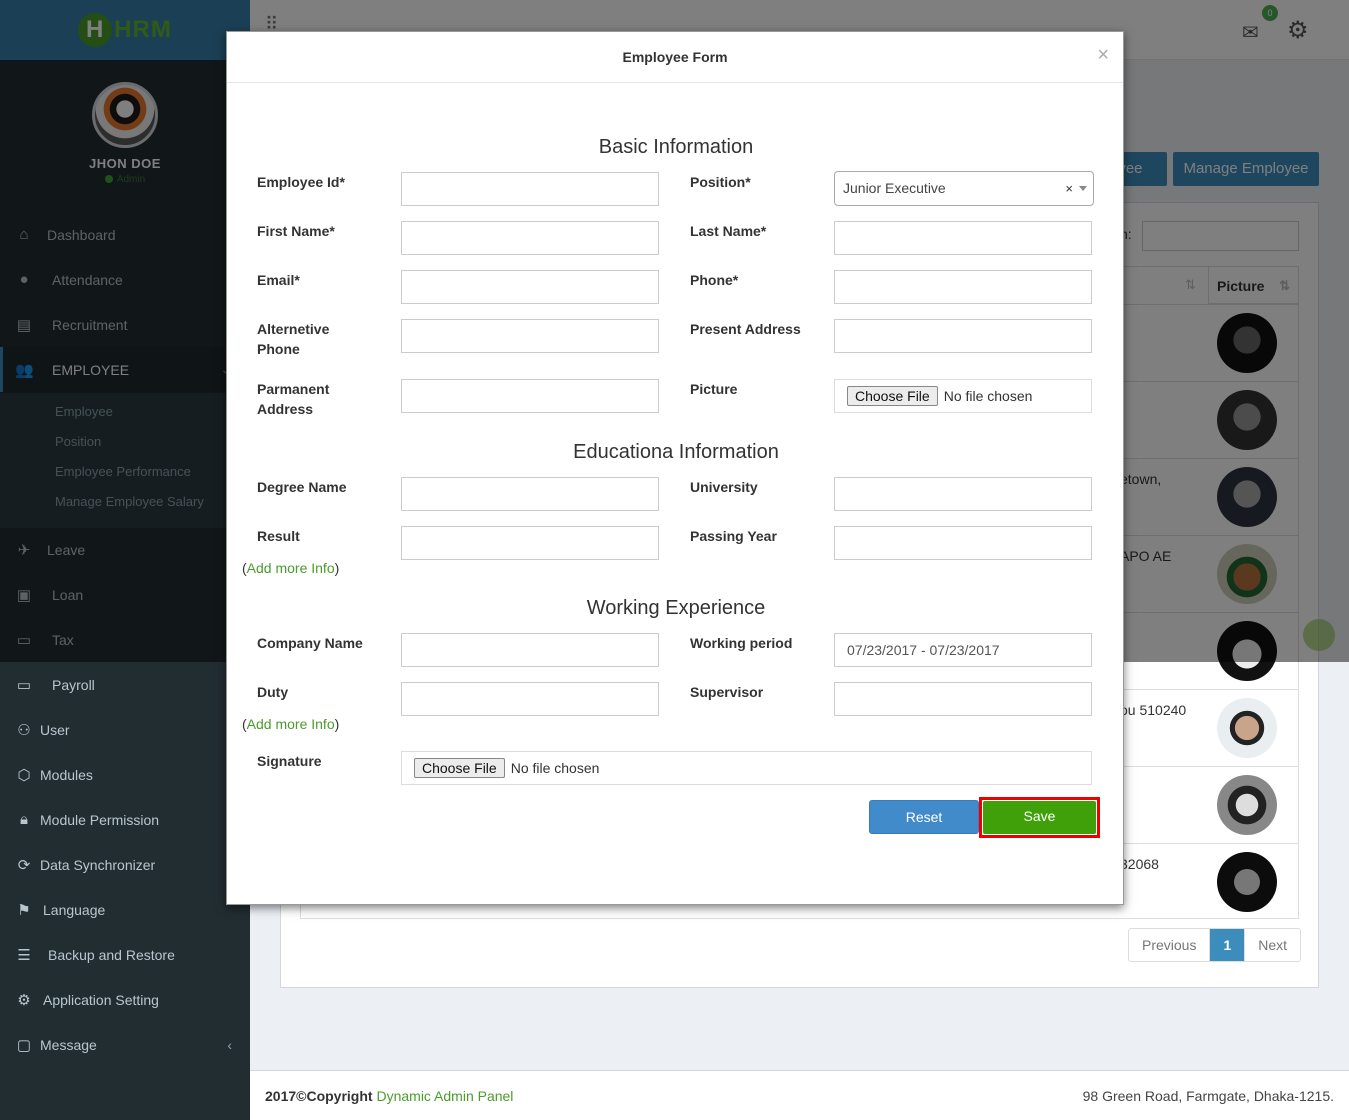 Image resolution: width=1349 pixels, height=1120 pixels. What do you see at coordinates (963, 650) in the screenshot?
I see `working-period-input: 07/23/2017 - 07/23/2017` at bounding box center [963, 650].